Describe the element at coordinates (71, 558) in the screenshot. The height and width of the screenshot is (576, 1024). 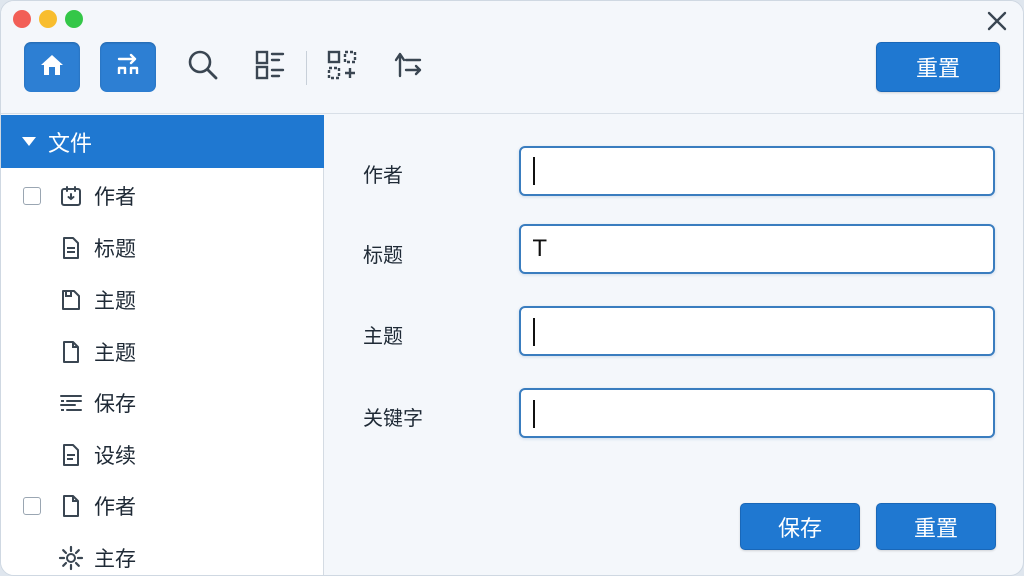
I see `gear-icon` at that location.